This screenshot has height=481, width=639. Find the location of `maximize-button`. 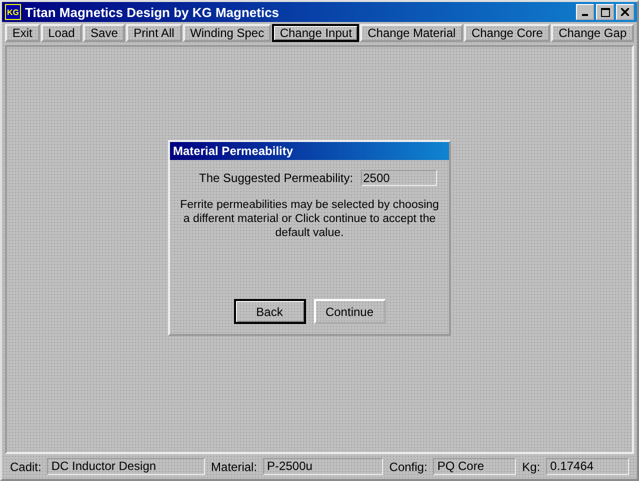

maximize-button is located at coordinates (605, 12).